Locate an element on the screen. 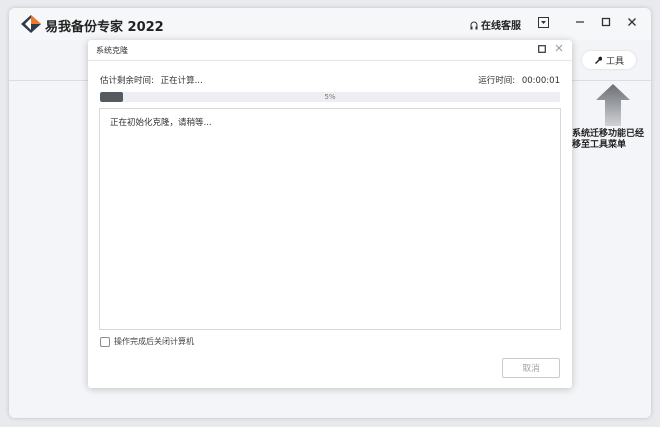 The image size is (660, 427). app-title: 易我备份专家 2022 is located at coordinates (104, 27).